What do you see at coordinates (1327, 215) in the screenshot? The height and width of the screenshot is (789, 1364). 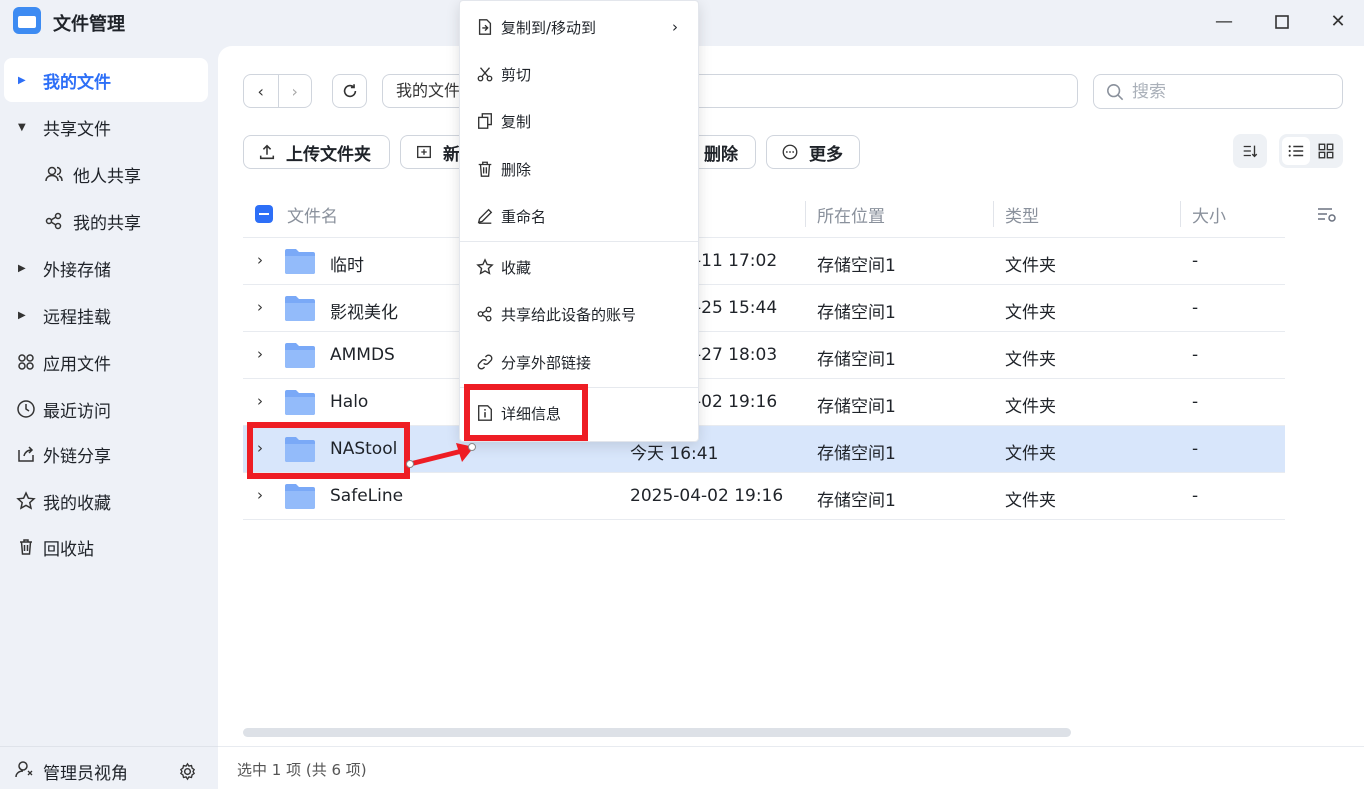 I see `column-settings-icon` at bounding box center [1327, 215].